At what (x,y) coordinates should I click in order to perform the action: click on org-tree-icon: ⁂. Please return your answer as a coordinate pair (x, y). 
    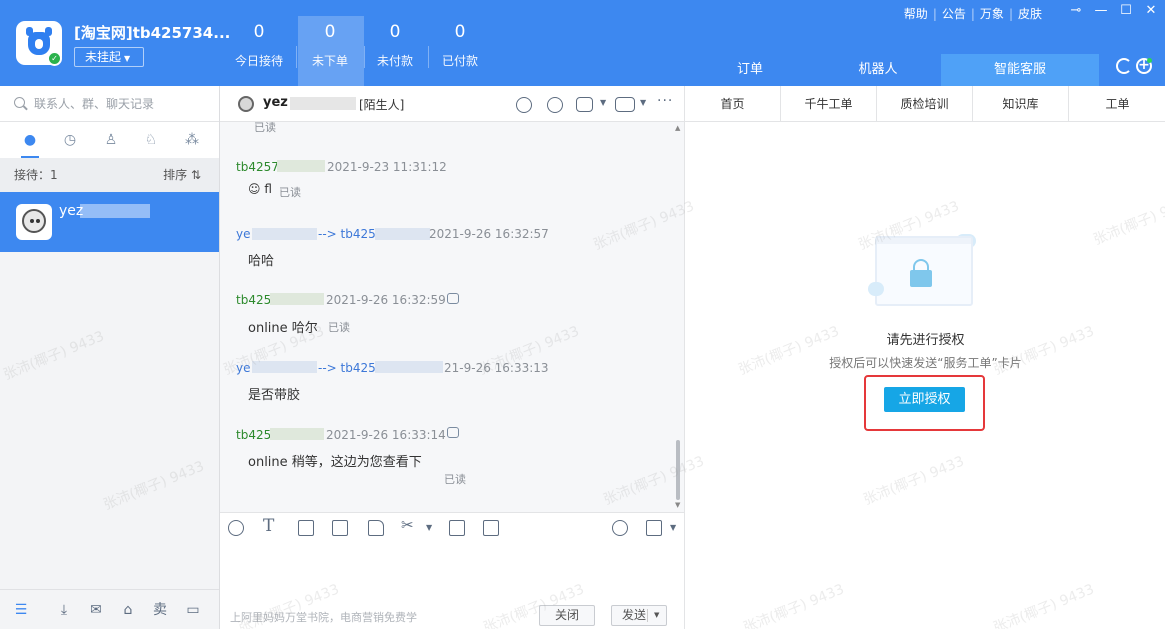
    Looking at the image, I should click on (192, 140).